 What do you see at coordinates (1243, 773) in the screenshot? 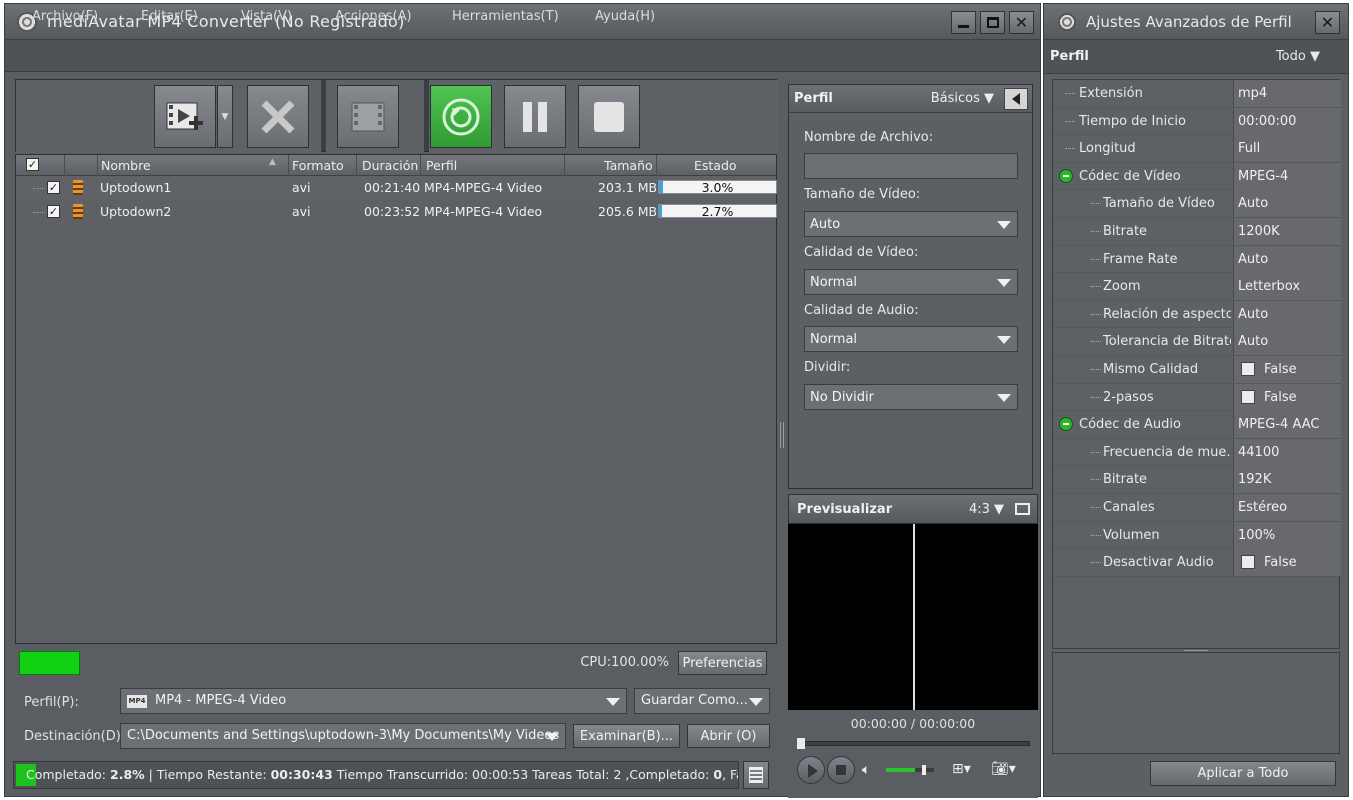
I see `apply-all-button: Aplicar a Todo` at bounding box center [1243, 773].